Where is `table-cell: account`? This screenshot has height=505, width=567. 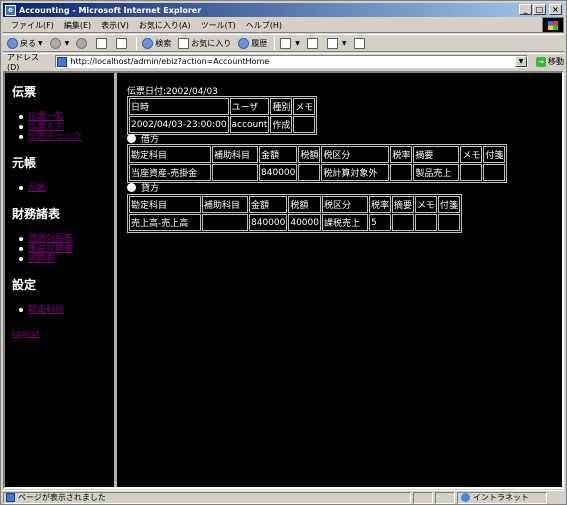 table-cell: account is located at coordinates (249, 124).